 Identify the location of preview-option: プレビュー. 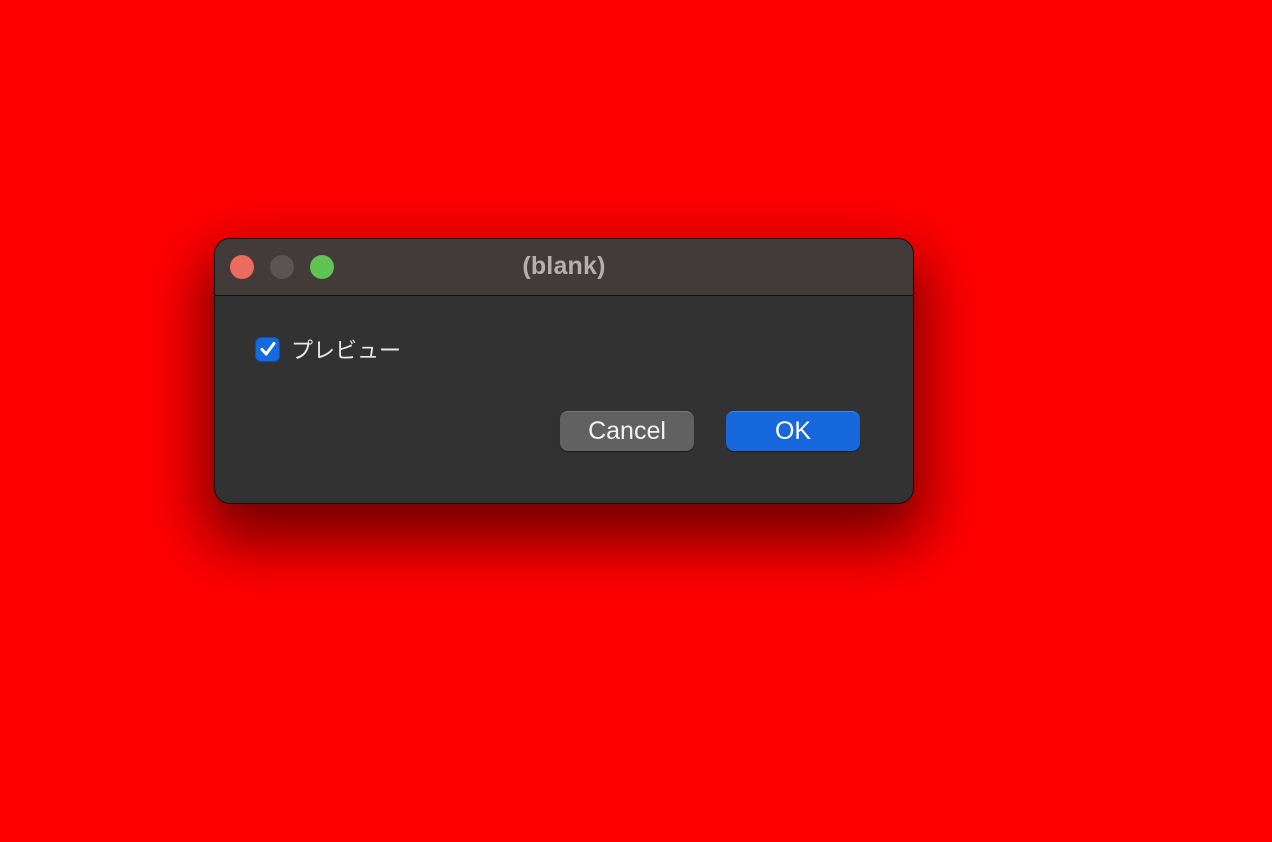
(328, 349).